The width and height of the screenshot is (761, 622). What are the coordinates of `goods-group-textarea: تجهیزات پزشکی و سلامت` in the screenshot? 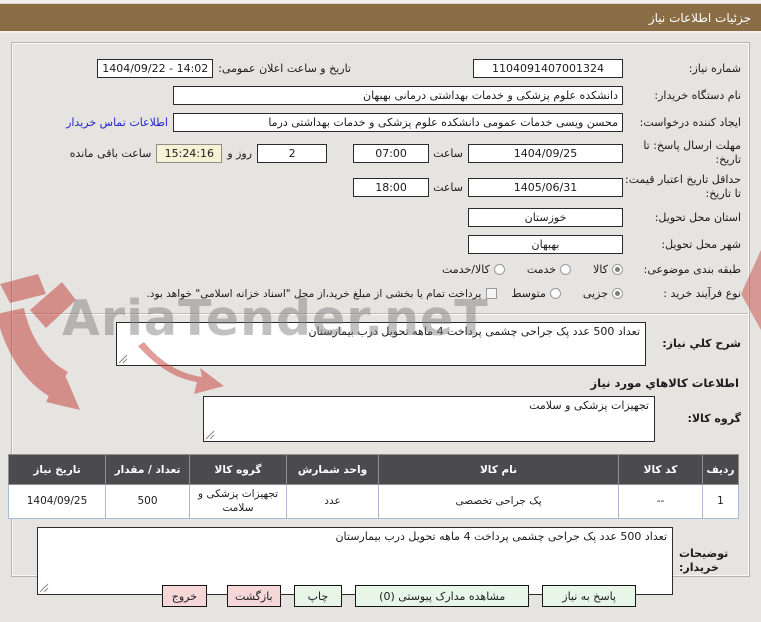 It's located at (429, 419).